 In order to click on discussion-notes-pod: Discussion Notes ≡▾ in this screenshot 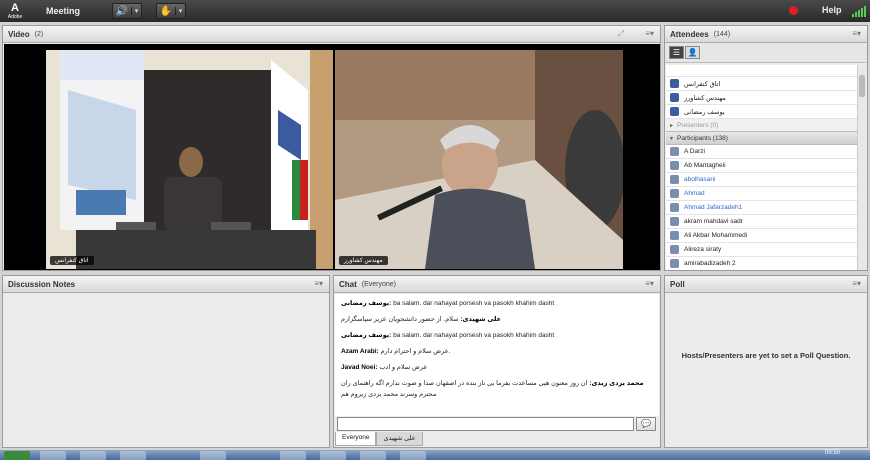, I will do `click(166, 361)`.